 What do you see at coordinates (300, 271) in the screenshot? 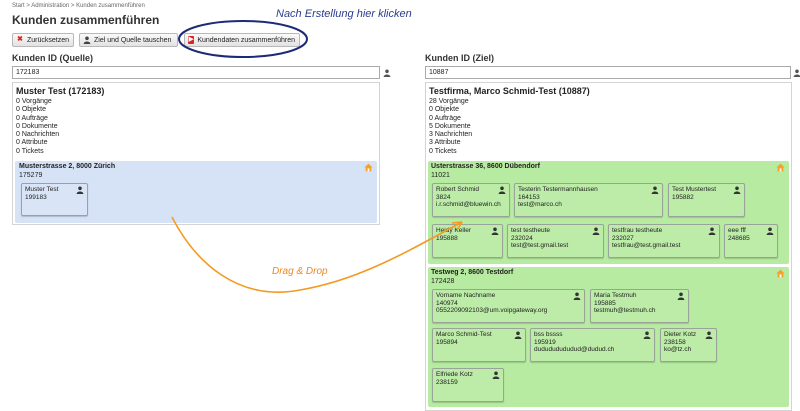
I see `drag-drop-label: Drag & Drop` at bounding box center [300, 271].